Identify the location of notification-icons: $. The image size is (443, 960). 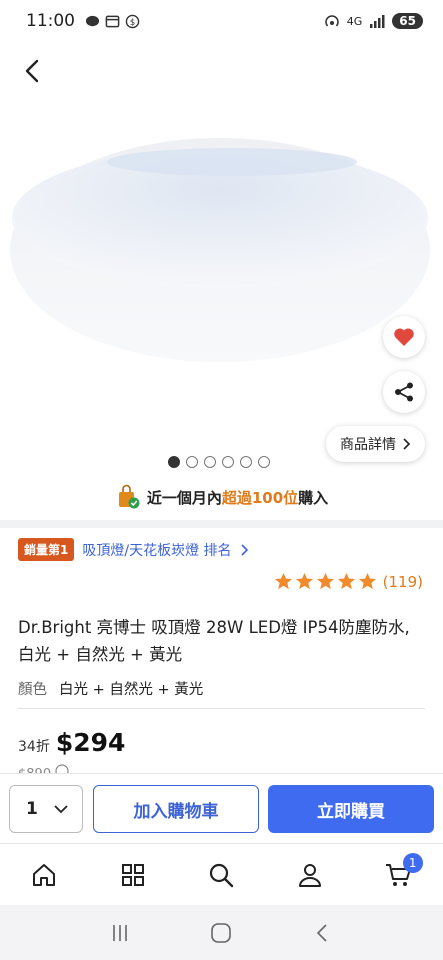
(115, 21).